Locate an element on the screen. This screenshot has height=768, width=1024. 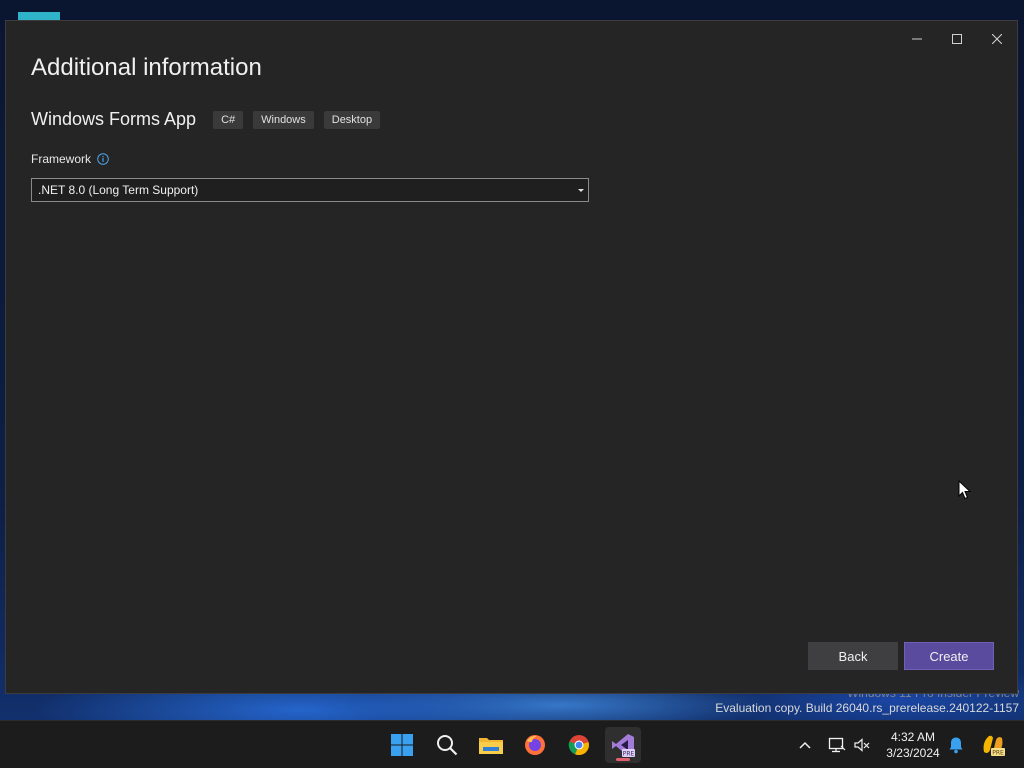
close-icon is located at coordinates (997, 39).